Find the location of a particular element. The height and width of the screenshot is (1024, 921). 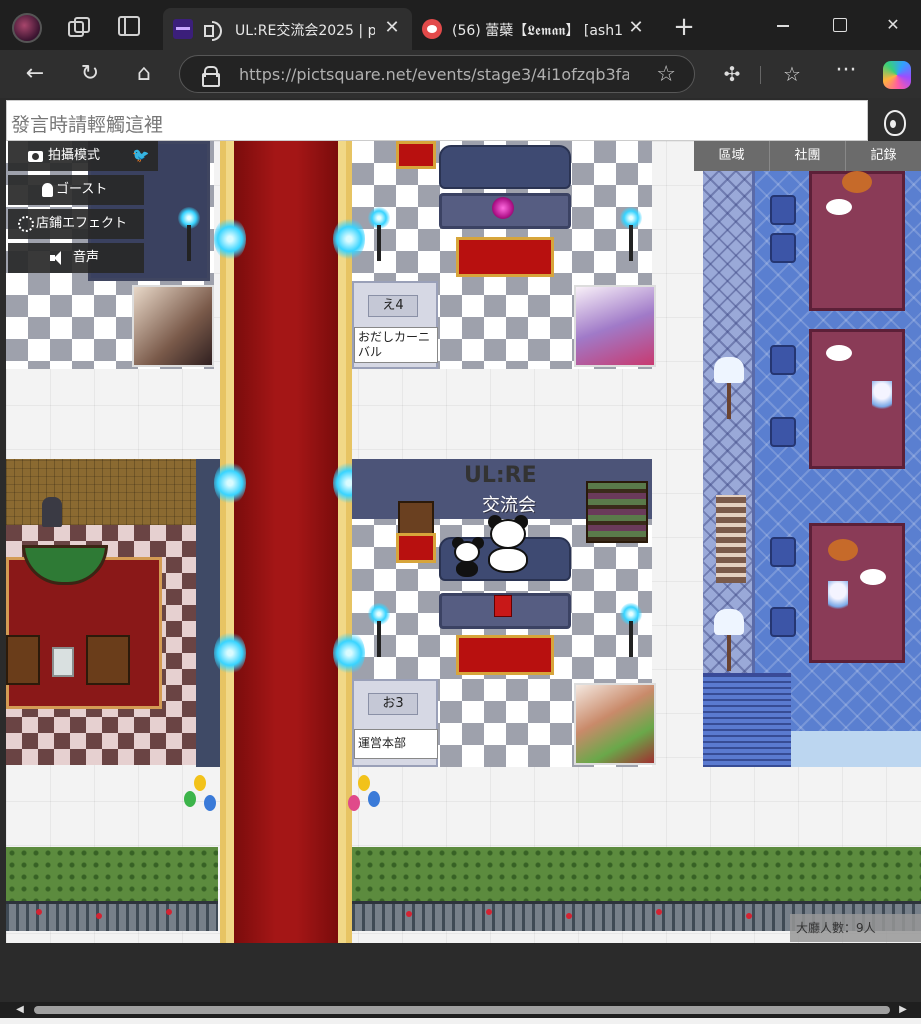

scrollbar-thumb is located at coordinates (462, 1010).